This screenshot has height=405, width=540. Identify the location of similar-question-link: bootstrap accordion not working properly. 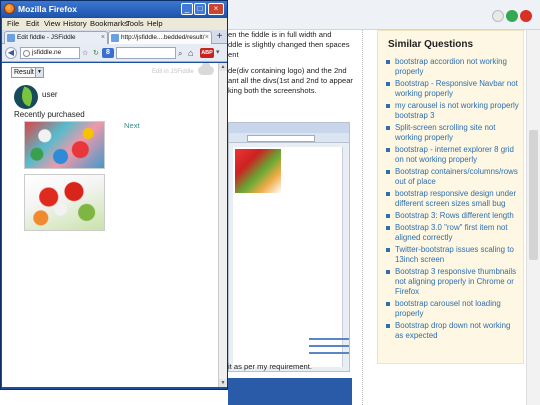
(453, 67).